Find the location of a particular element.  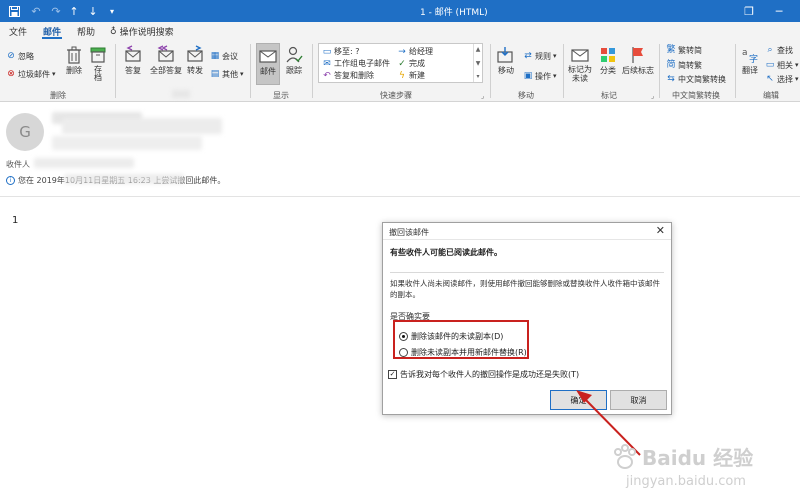

active-tab-indicator is located at coordinates (52, 38).